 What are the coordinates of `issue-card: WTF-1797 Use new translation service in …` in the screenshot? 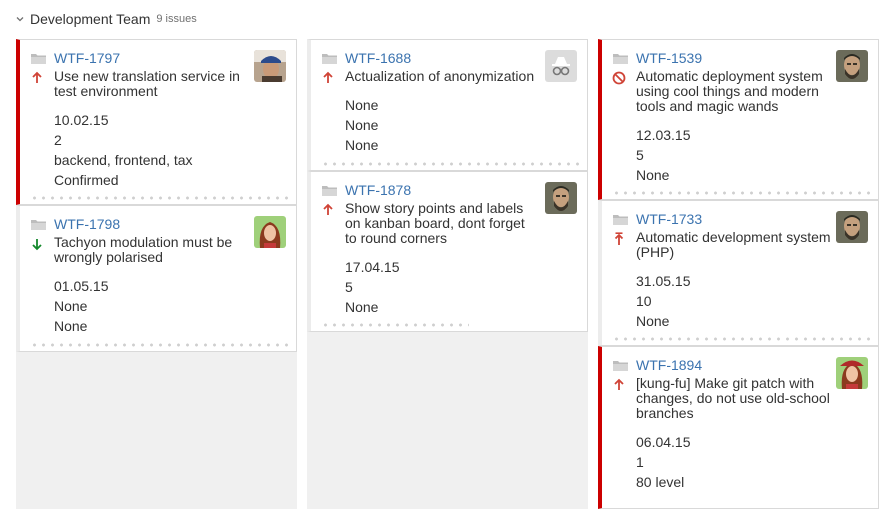 It's located at (156, 122).